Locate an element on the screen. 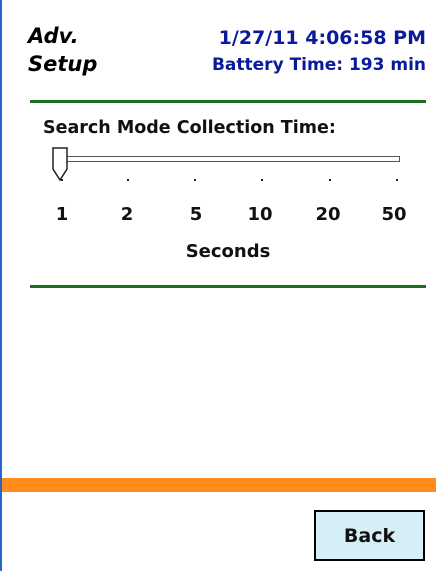  status-header: 1/27/11 4:06:58 PM Battery Time: 193 min is located at coordinates (319, 51).